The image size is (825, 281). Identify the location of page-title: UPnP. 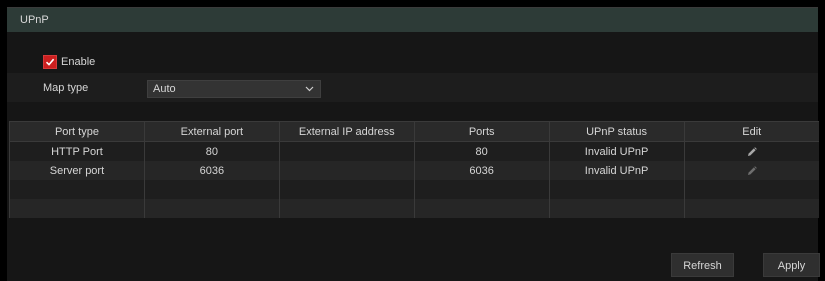
(34, 20).